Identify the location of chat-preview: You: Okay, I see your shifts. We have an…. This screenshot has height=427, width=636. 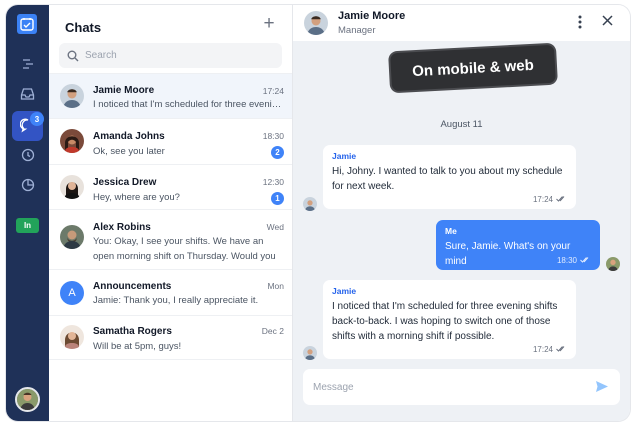
(184, 249).